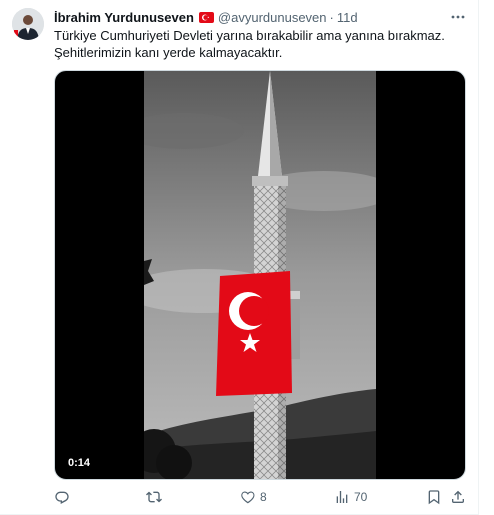  Describe the element at coordinates (28, 24) in the screenshot. I see `avatar` at that location.